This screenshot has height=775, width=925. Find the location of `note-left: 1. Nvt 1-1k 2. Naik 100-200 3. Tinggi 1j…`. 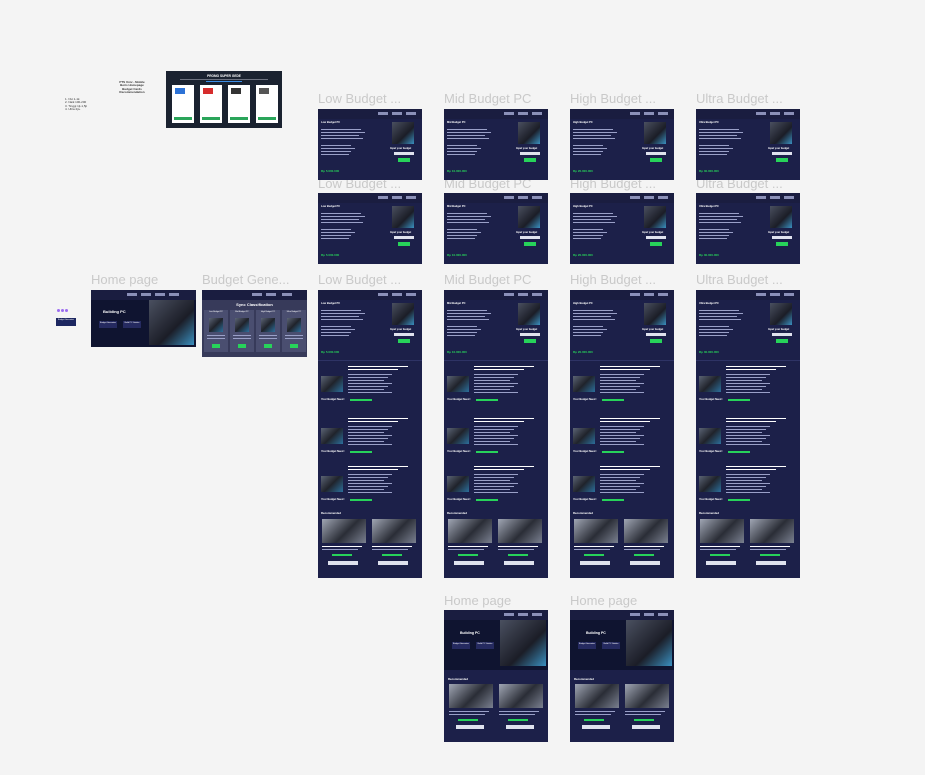

note-left: 1. Nvt 1-1k 2. Naik 100-200 3. Tinggi 1j… is located at coordinates (76, 104).